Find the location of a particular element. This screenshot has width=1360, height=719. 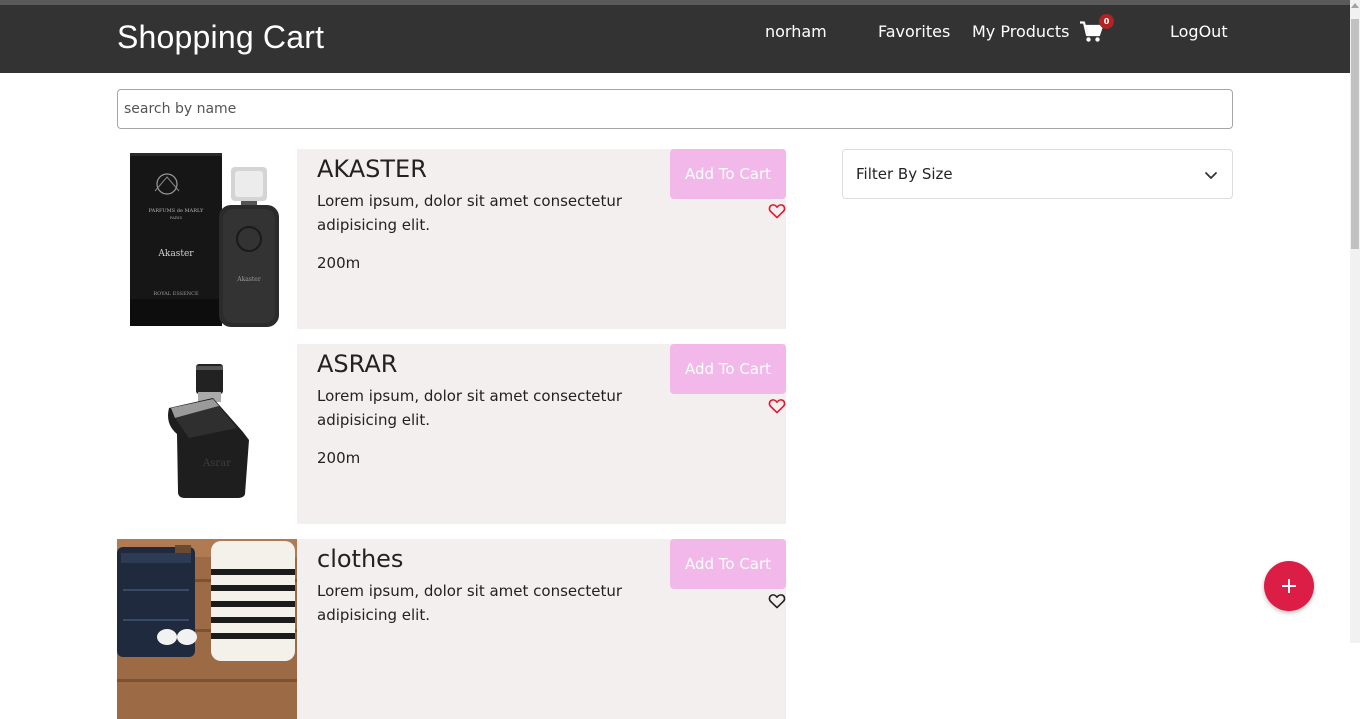

nav-favorites: Favorites is located at coordinates (914, 31).